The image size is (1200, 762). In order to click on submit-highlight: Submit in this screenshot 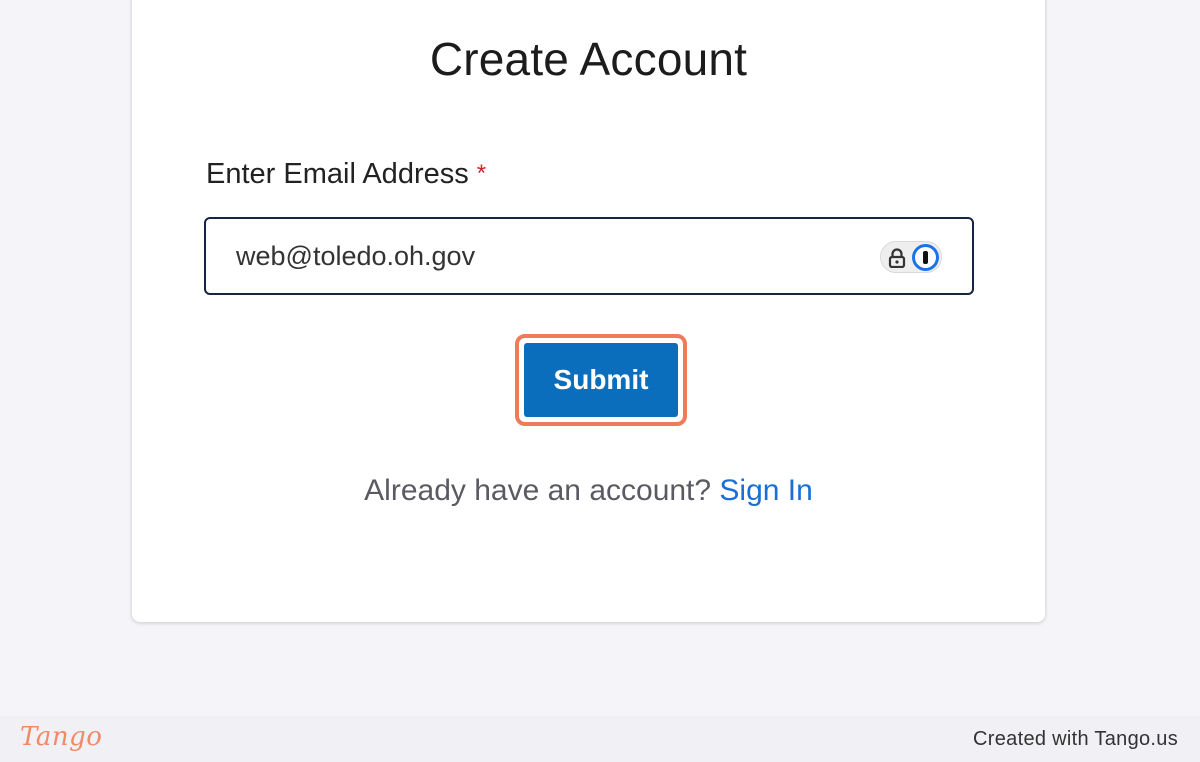, I will do `click(601, 380)`.